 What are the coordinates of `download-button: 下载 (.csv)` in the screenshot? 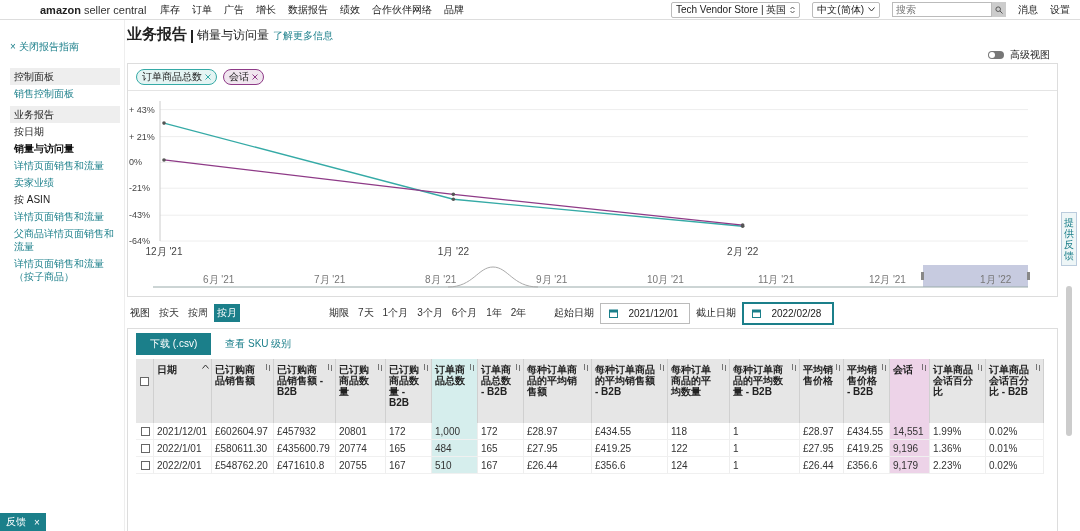 It's located at (174, 344).